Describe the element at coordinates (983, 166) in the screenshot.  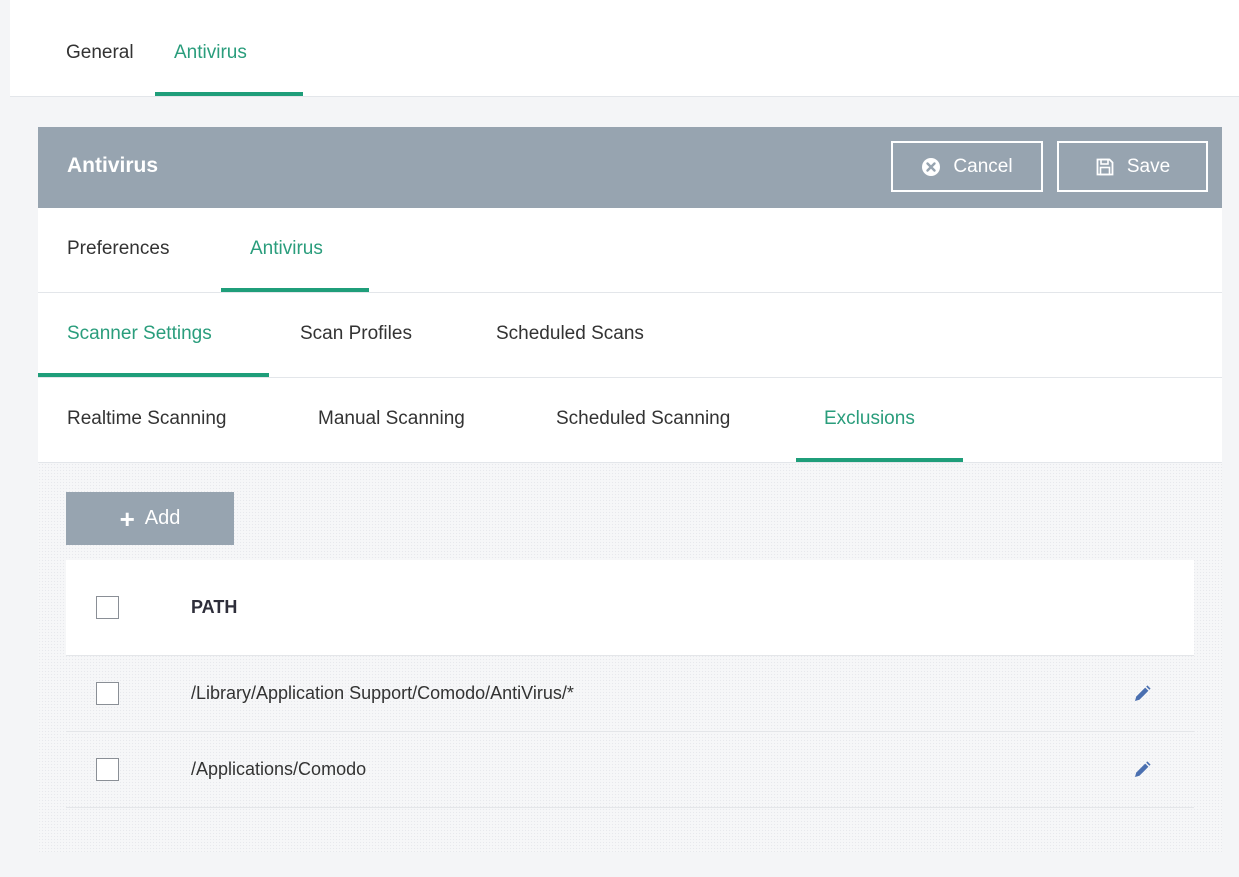
I see `cancel-label: Cancel` at that location.